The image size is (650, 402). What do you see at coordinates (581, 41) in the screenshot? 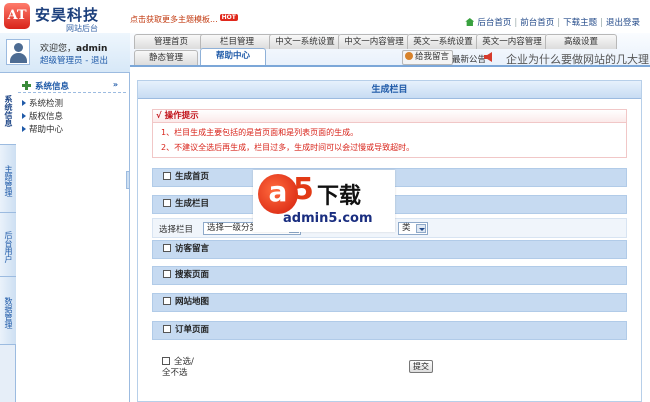
I see `tab-advanced: 高级设置` at bounding box center [581, 41].